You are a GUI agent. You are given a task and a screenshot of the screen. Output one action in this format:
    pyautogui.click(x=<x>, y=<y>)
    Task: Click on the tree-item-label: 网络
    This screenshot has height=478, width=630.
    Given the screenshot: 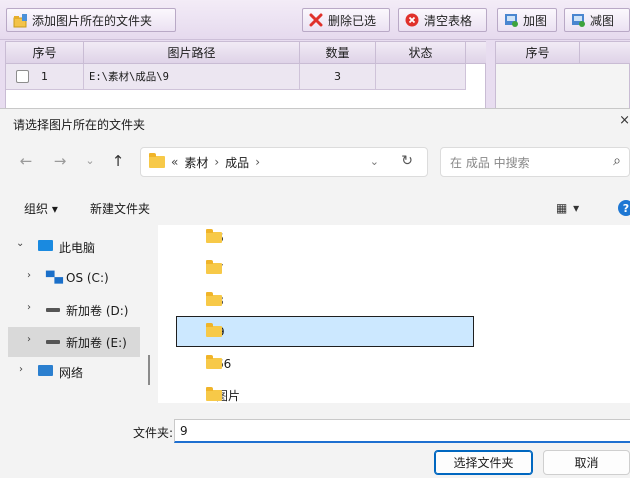 What is the action you would take?
    pyautogui.click(x=71, y=372)
    